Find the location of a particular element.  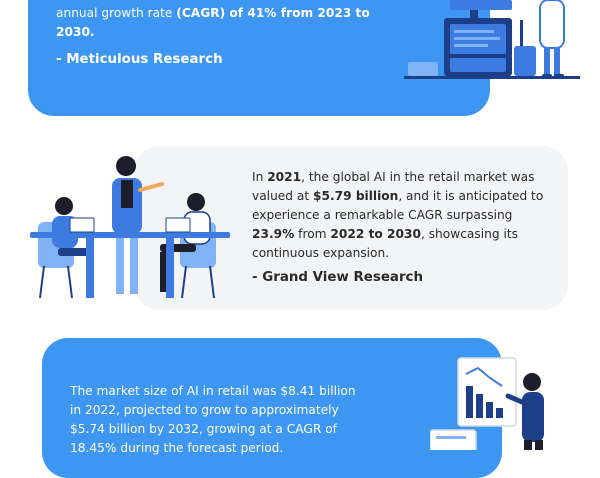

team-meeting-illustration is located at coordinates (130, 227).